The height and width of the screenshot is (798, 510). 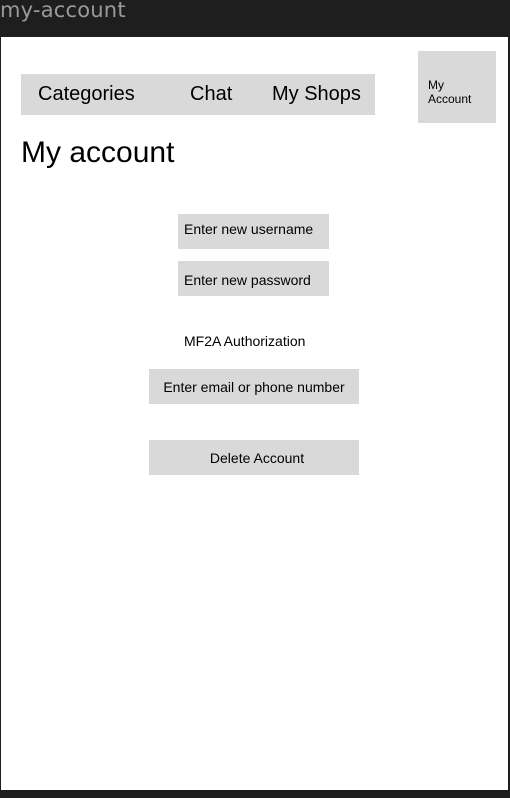 I want to click on email-or-phone-field: Enter email or phone number, so click(x=254, y=386).